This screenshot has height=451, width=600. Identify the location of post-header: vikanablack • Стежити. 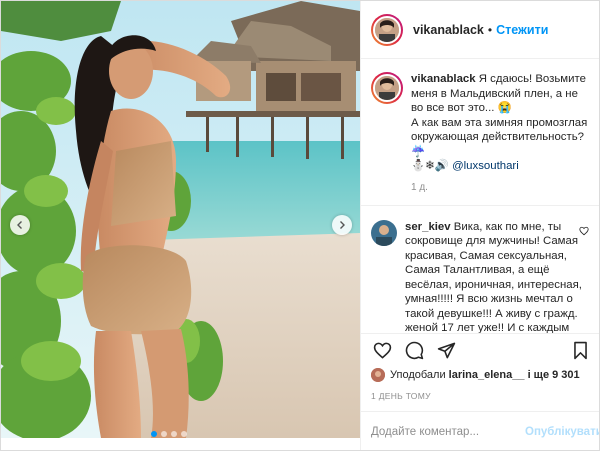
(480, 30).